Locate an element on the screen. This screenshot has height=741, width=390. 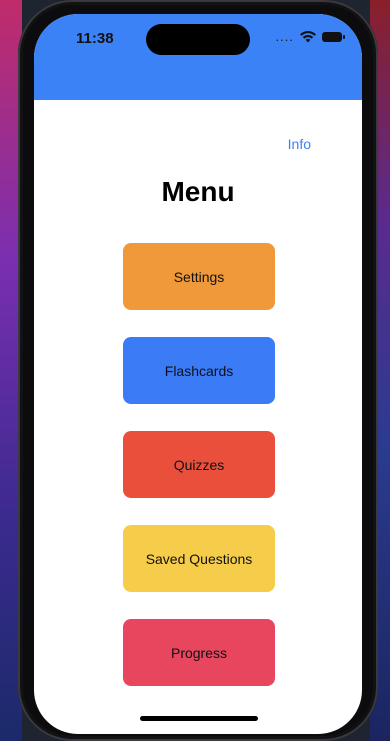
home-indicator is located at coordinates (199, 718).